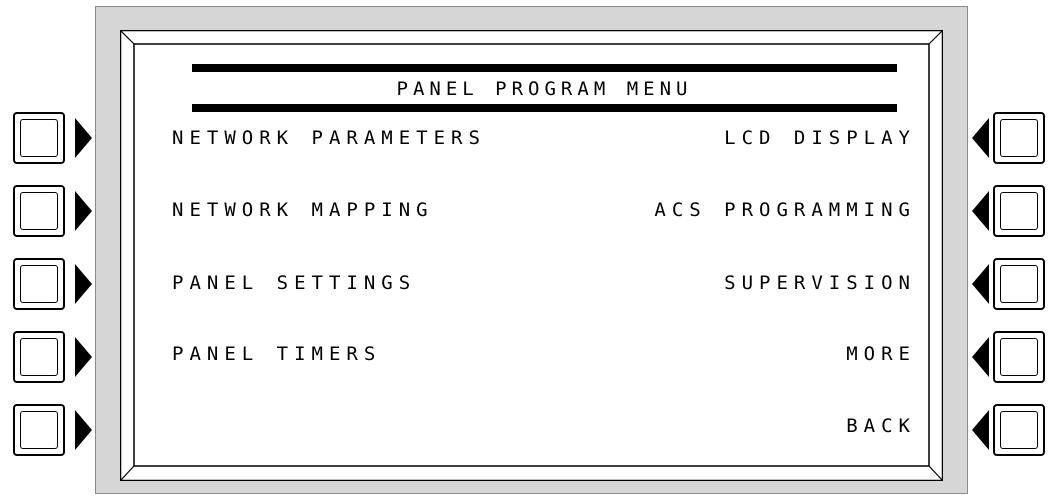  What do you see at coordinates (785, 210) in the screenshot?
I see `menu-item-acs-programming: ACS PROGRAMMING` at bounding box center [785, 210].